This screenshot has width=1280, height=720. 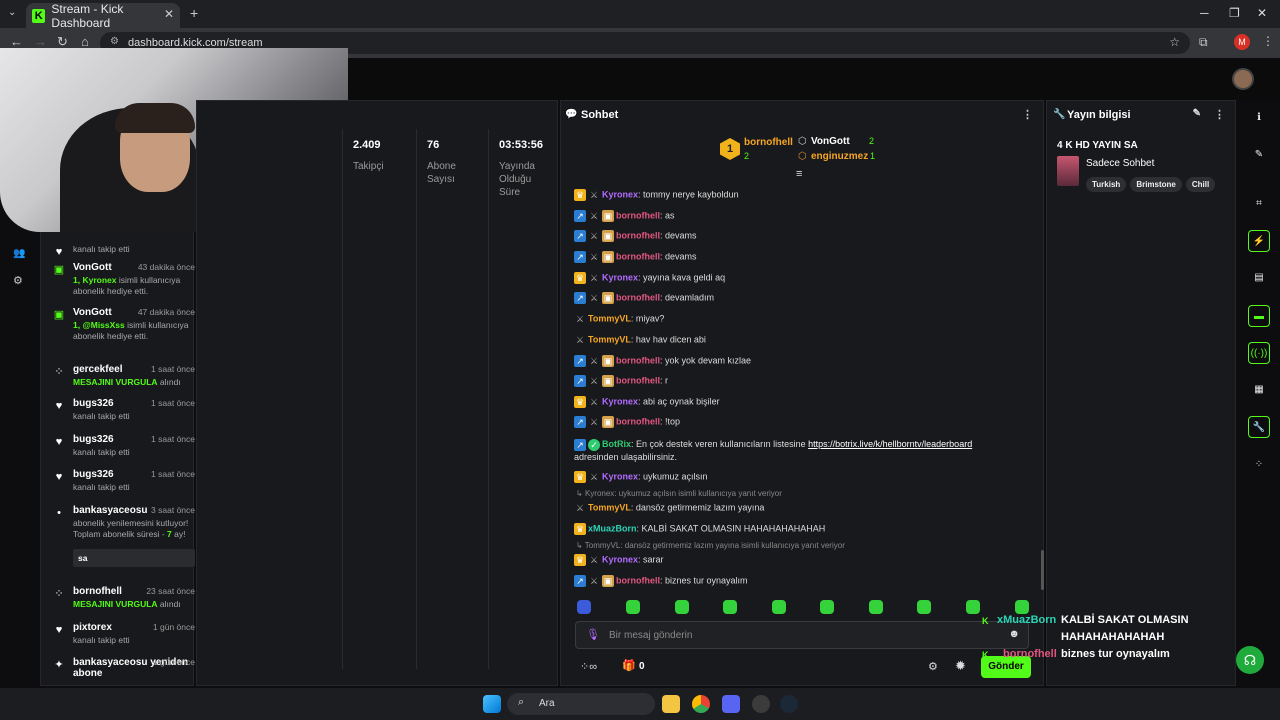 What do you see at coordinates (59, 270) in the screenshot?
I see `gift-icon: ▣` at bounding box center [59, 270].